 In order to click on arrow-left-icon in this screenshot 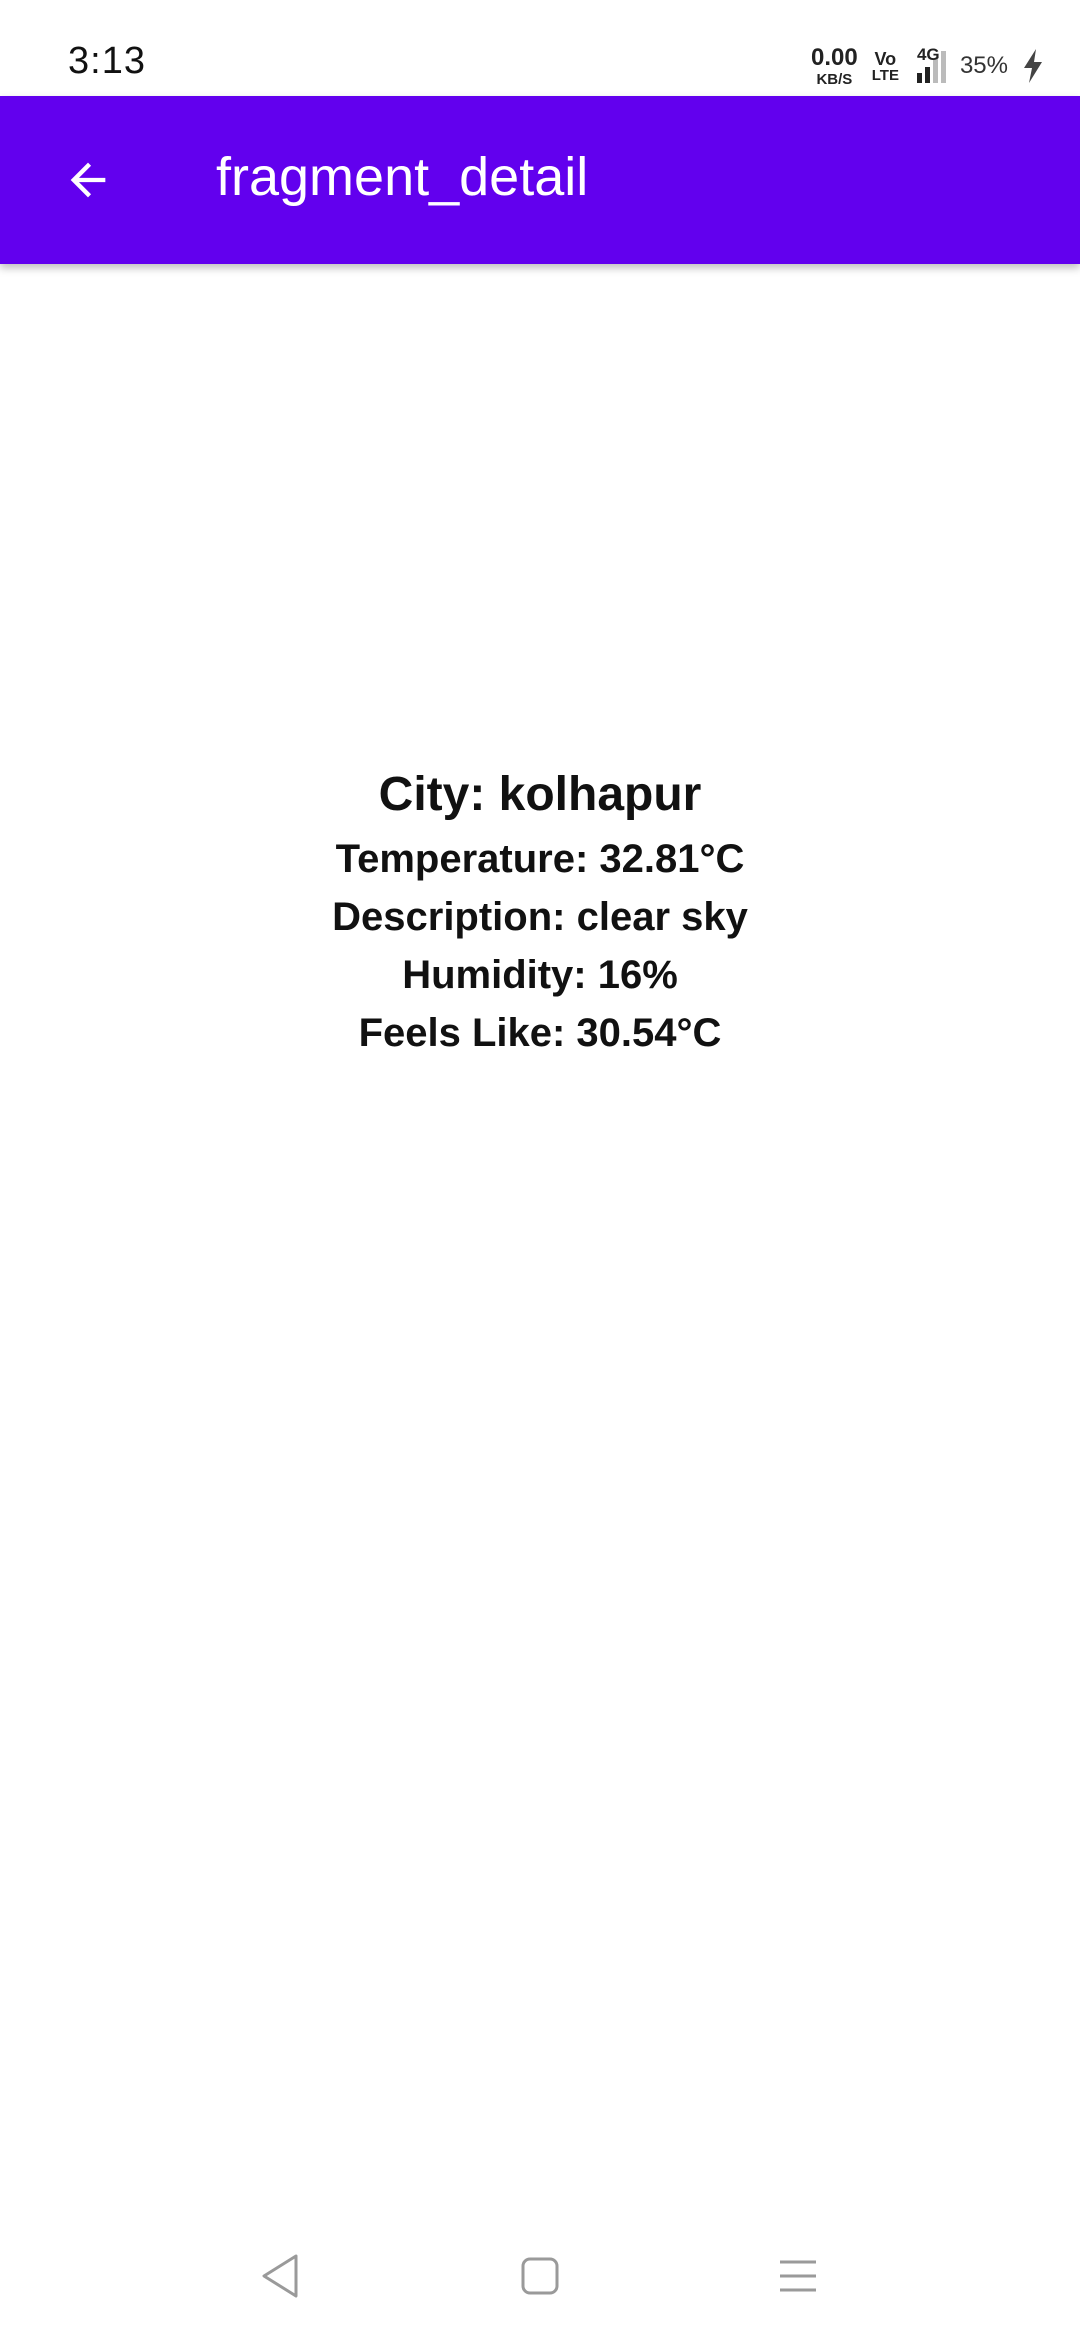, I will do `click(88, 180)`.